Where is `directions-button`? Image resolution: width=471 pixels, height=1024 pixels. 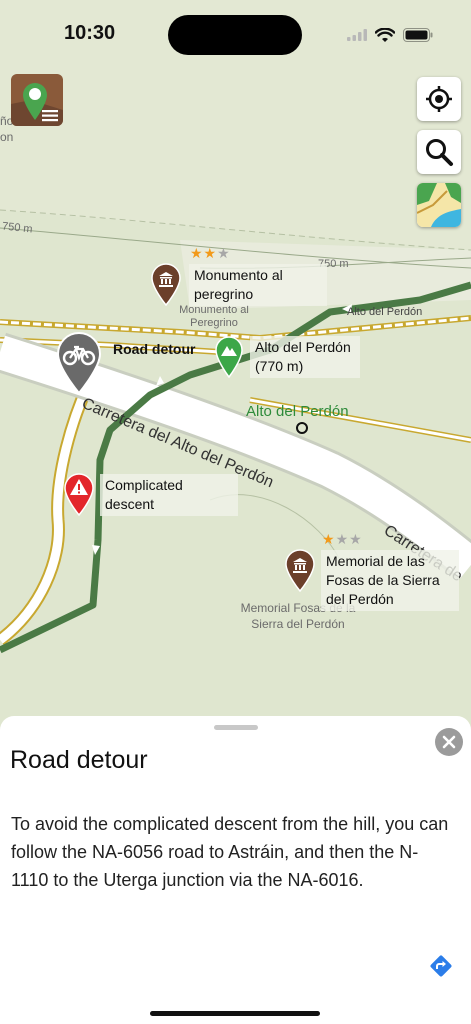 directions-button is located at coordinates (441, 966).